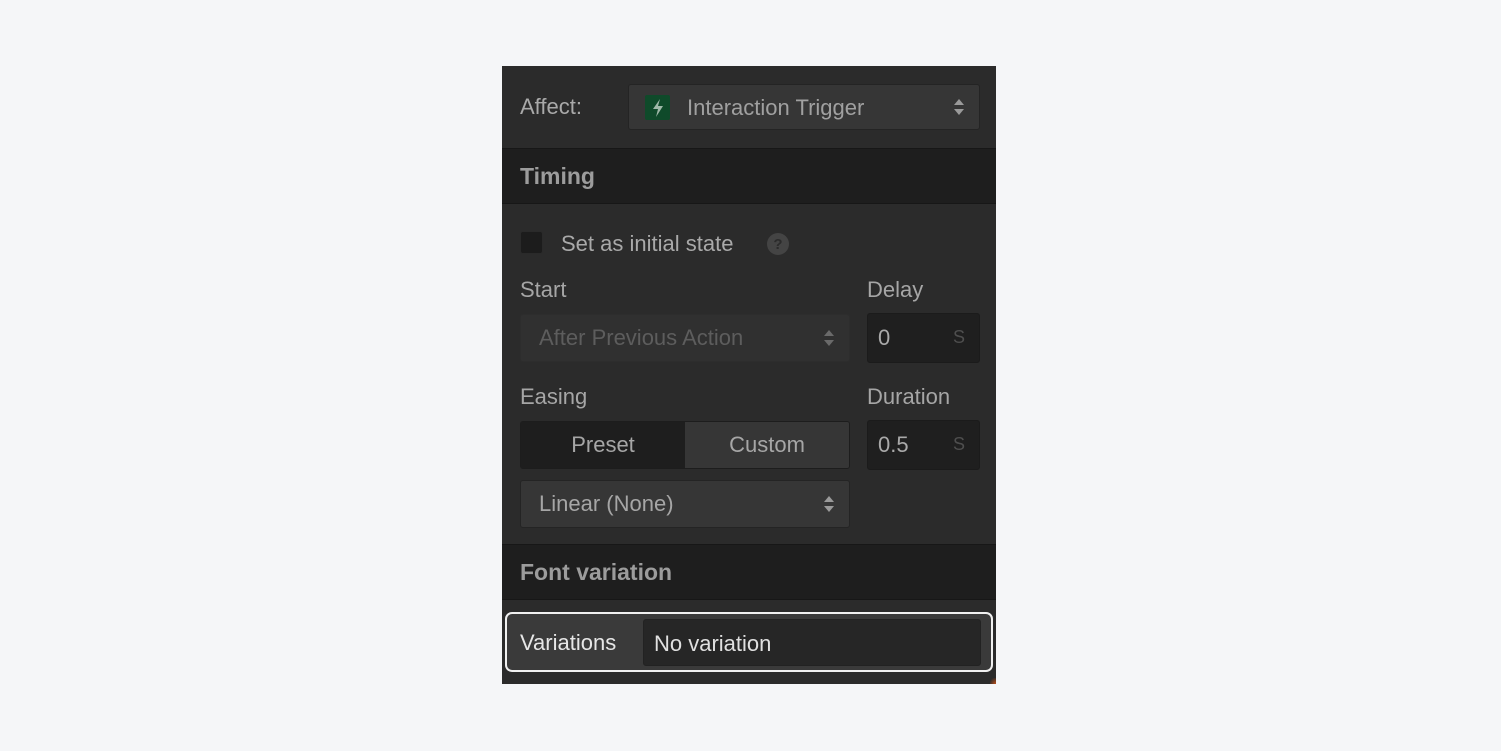 This screenshot has width=1501, height=751. Describe the element at coordinates (812, 642) in the screenshot. I see `variations-select: No variation` at that location.